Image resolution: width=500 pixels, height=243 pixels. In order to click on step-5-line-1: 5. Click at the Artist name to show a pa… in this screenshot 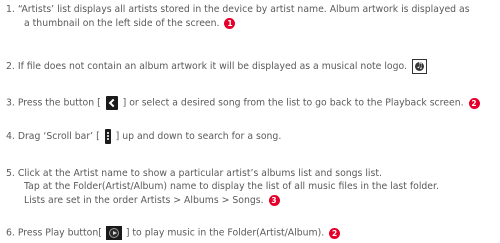, I will do `click(194, 173)`.